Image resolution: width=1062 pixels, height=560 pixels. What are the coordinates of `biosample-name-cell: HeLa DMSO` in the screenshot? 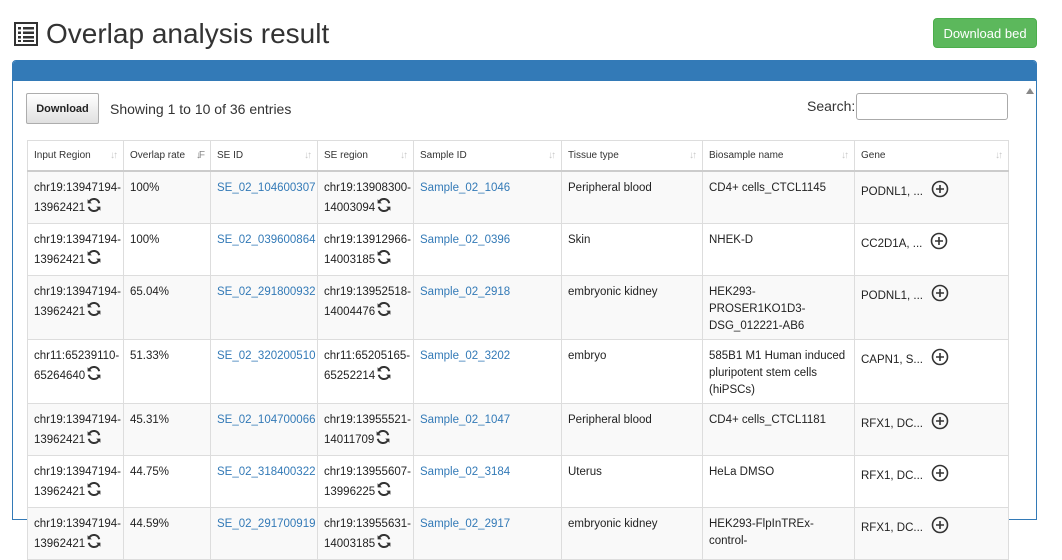 It's located at (778, 481).